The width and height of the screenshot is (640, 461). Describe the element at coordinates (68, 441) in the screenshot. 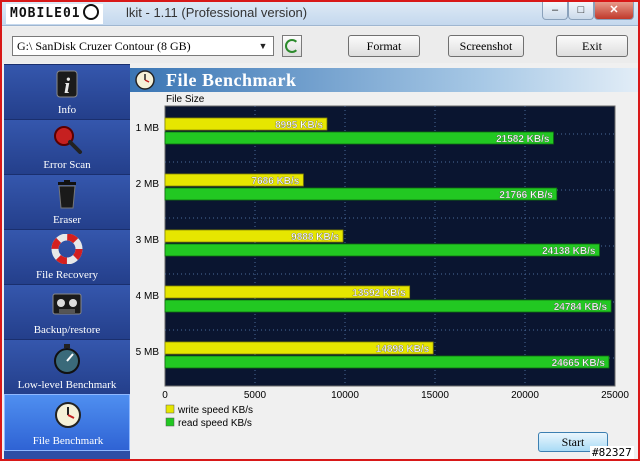

I see `sidebar-item-label: File Benchmark` at that location.